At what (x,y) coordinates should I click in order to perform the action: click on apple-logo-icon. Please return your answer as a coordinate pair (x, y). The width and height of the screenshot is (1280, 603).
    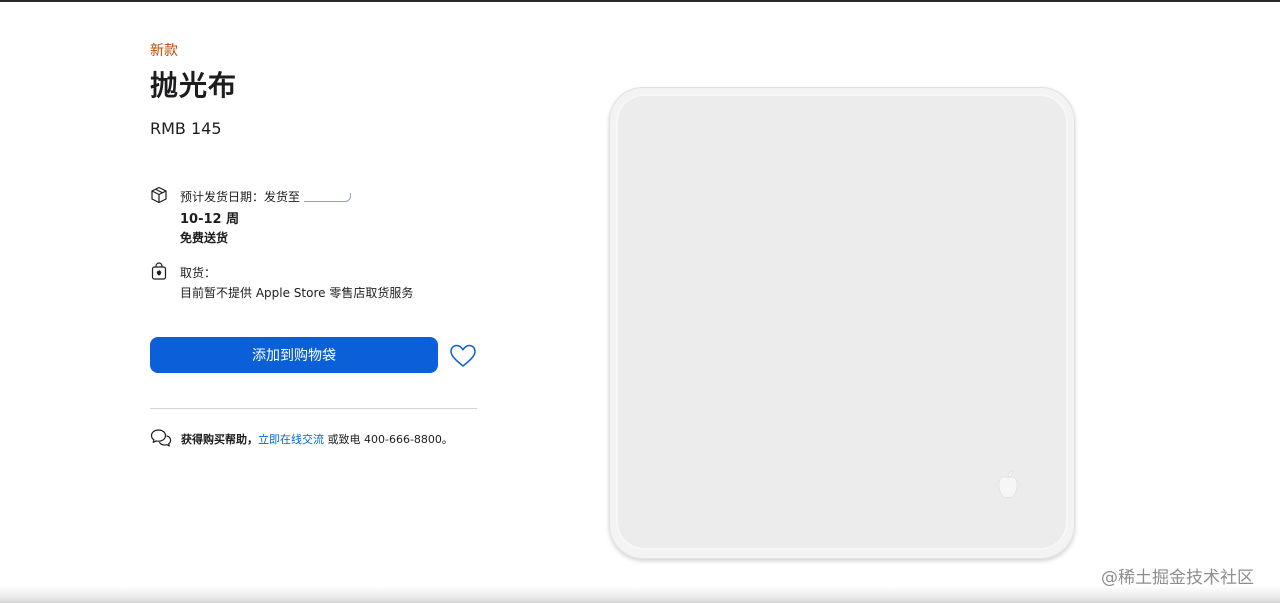
    Looking at the image, I should click on (1008, 484).